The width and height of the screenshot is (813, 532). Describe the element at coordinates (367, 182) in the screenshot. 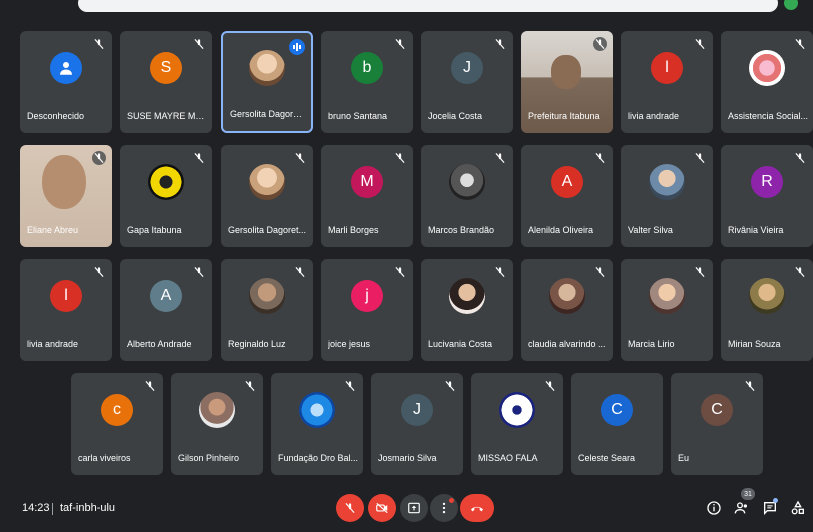

I see `initial-avatar: M` at that location.